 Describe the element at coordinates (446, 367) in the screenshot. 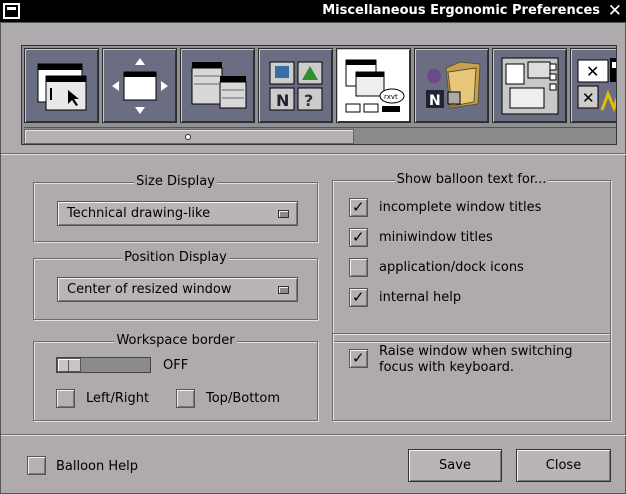

I see `raise-window-label-line2: focus with keyboard.` at that location.